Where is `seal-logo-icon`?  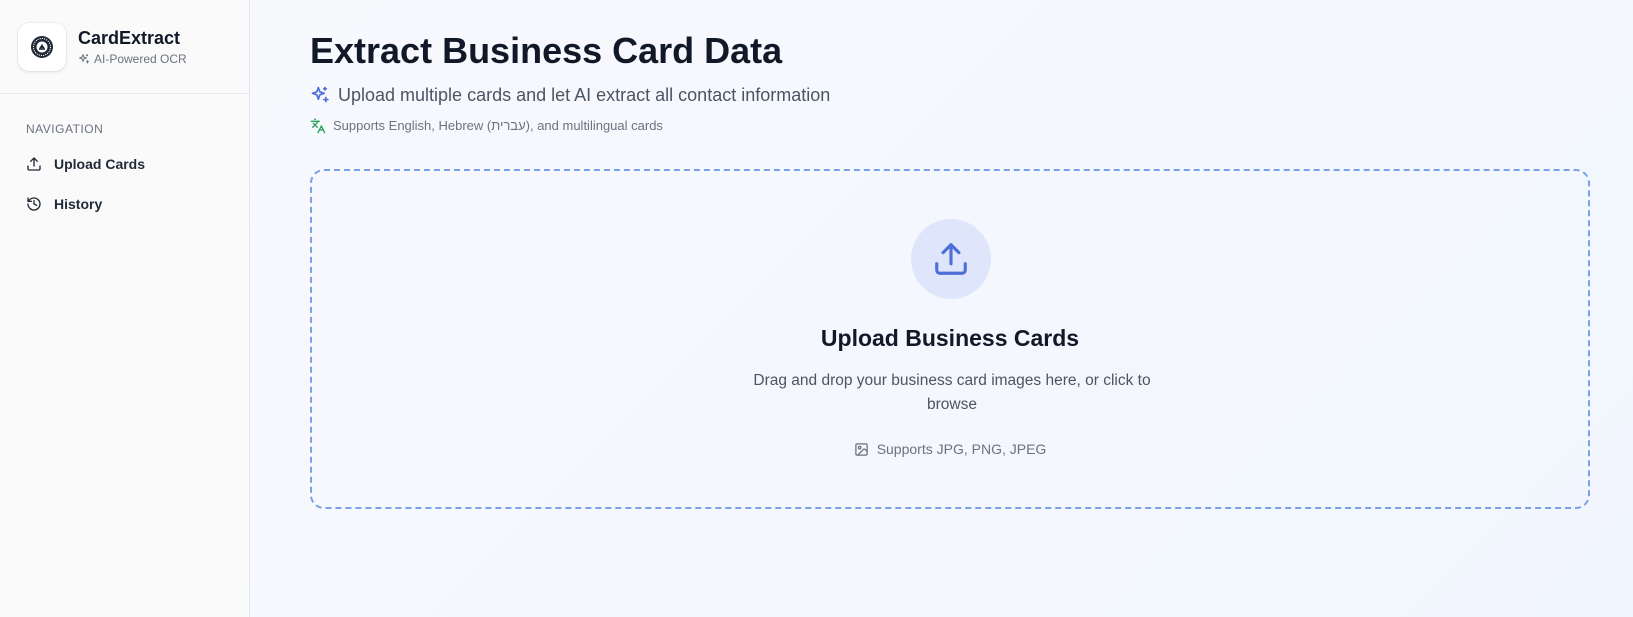 seal-logo-icon is located at coordinates (42, 46).